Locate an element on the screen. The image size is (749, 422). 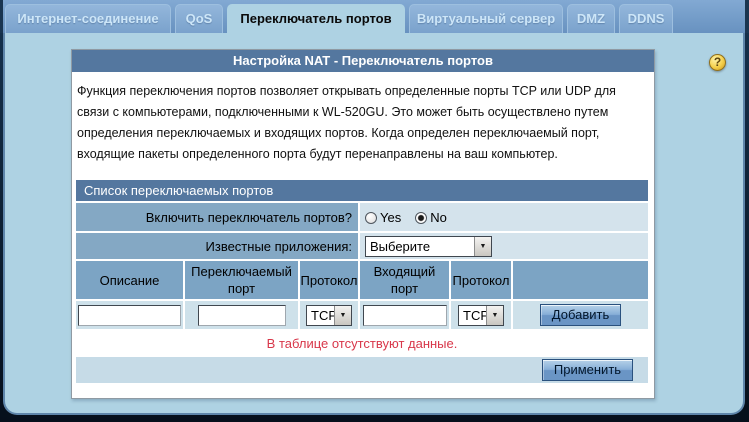
radio-no-label: No is located at coordinates (438, 217).